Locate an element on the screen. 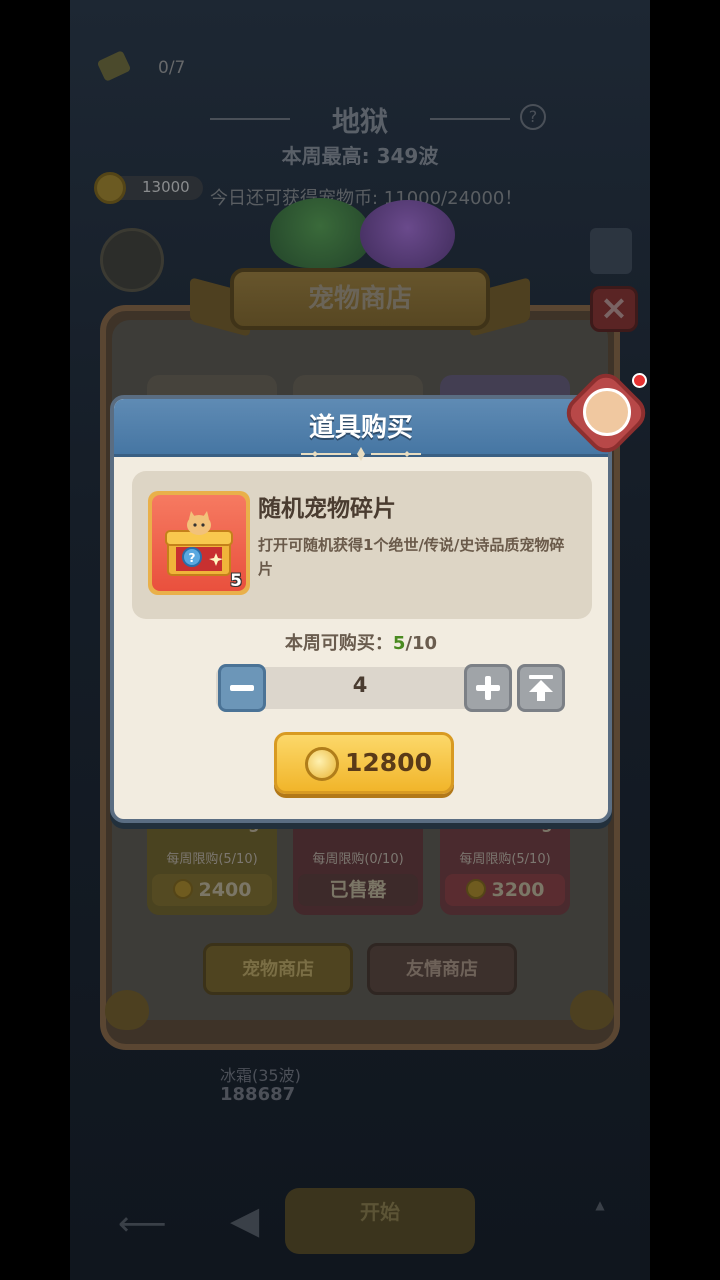 The height and width of the screenshot is (1280, 720). previous-icon: ◀ is located at coordinates (244, 1220).